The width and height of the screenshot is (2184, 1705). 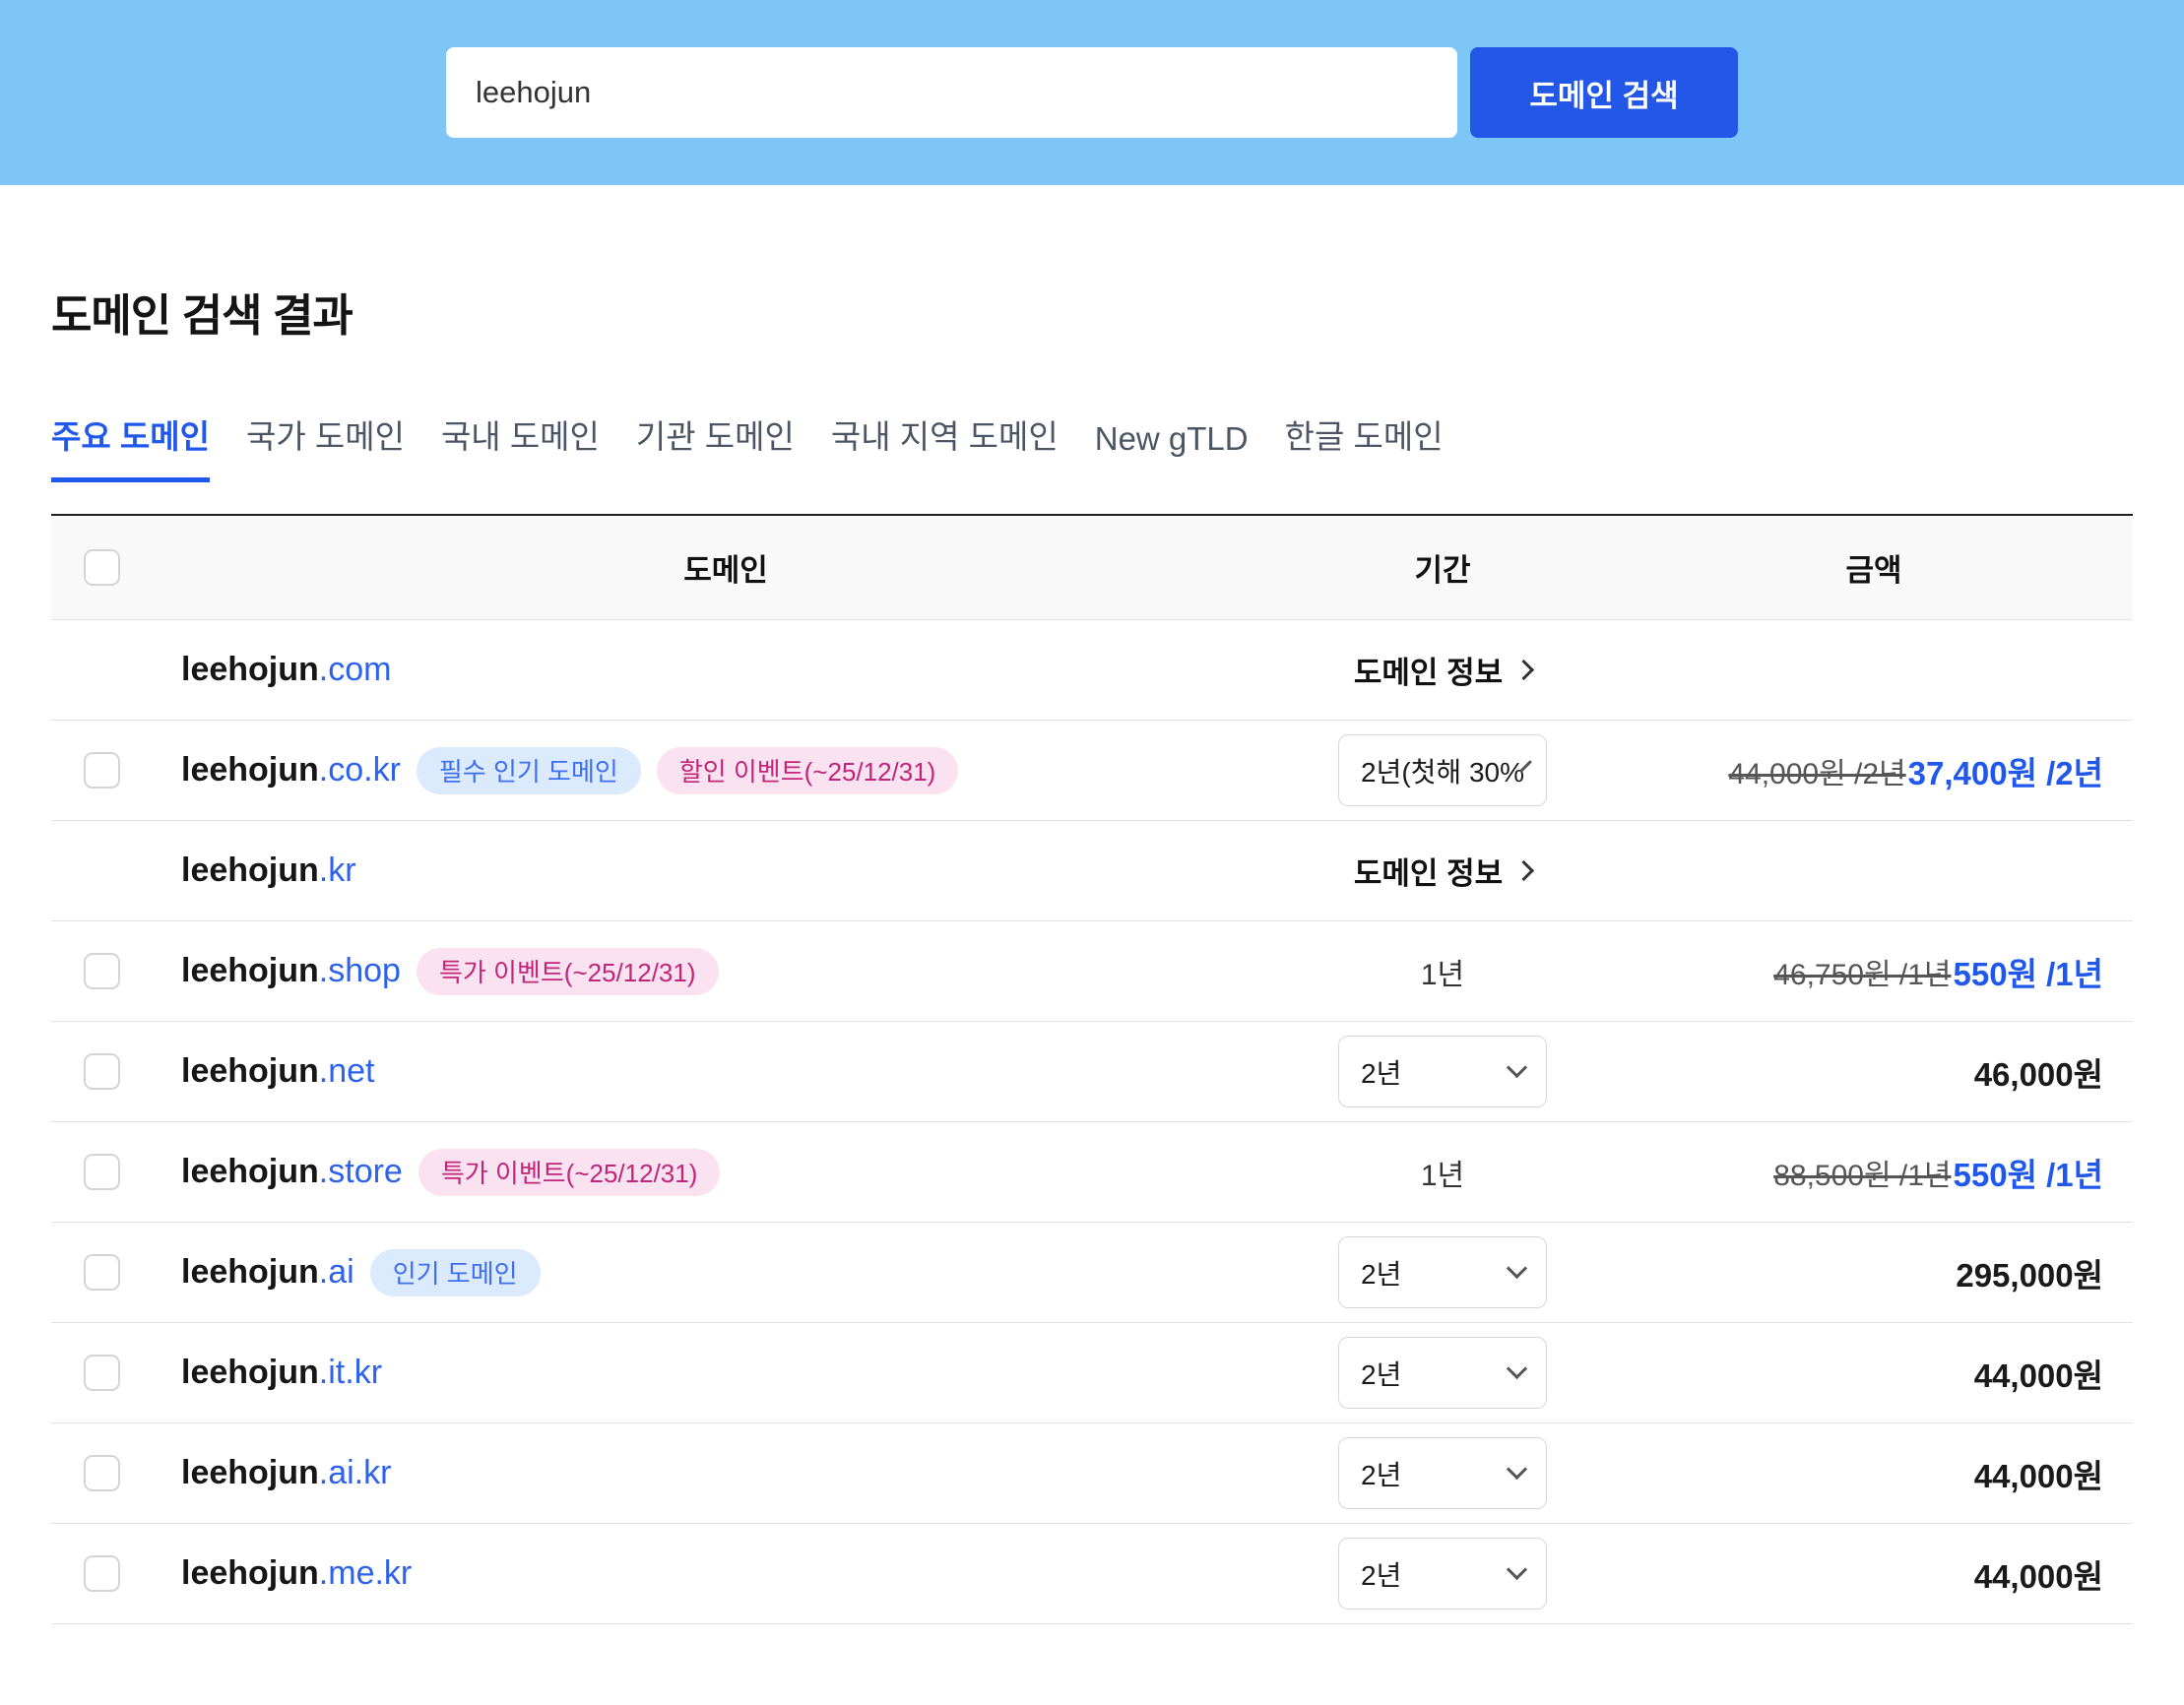 I want to click on domain-search-input, so click(x=951, y=92).